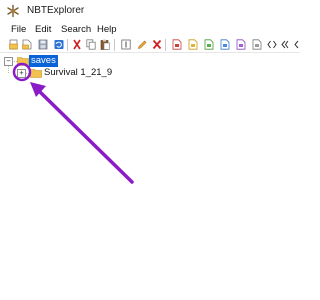  I want to click on add-long-tag-icon, so click(225, 44).